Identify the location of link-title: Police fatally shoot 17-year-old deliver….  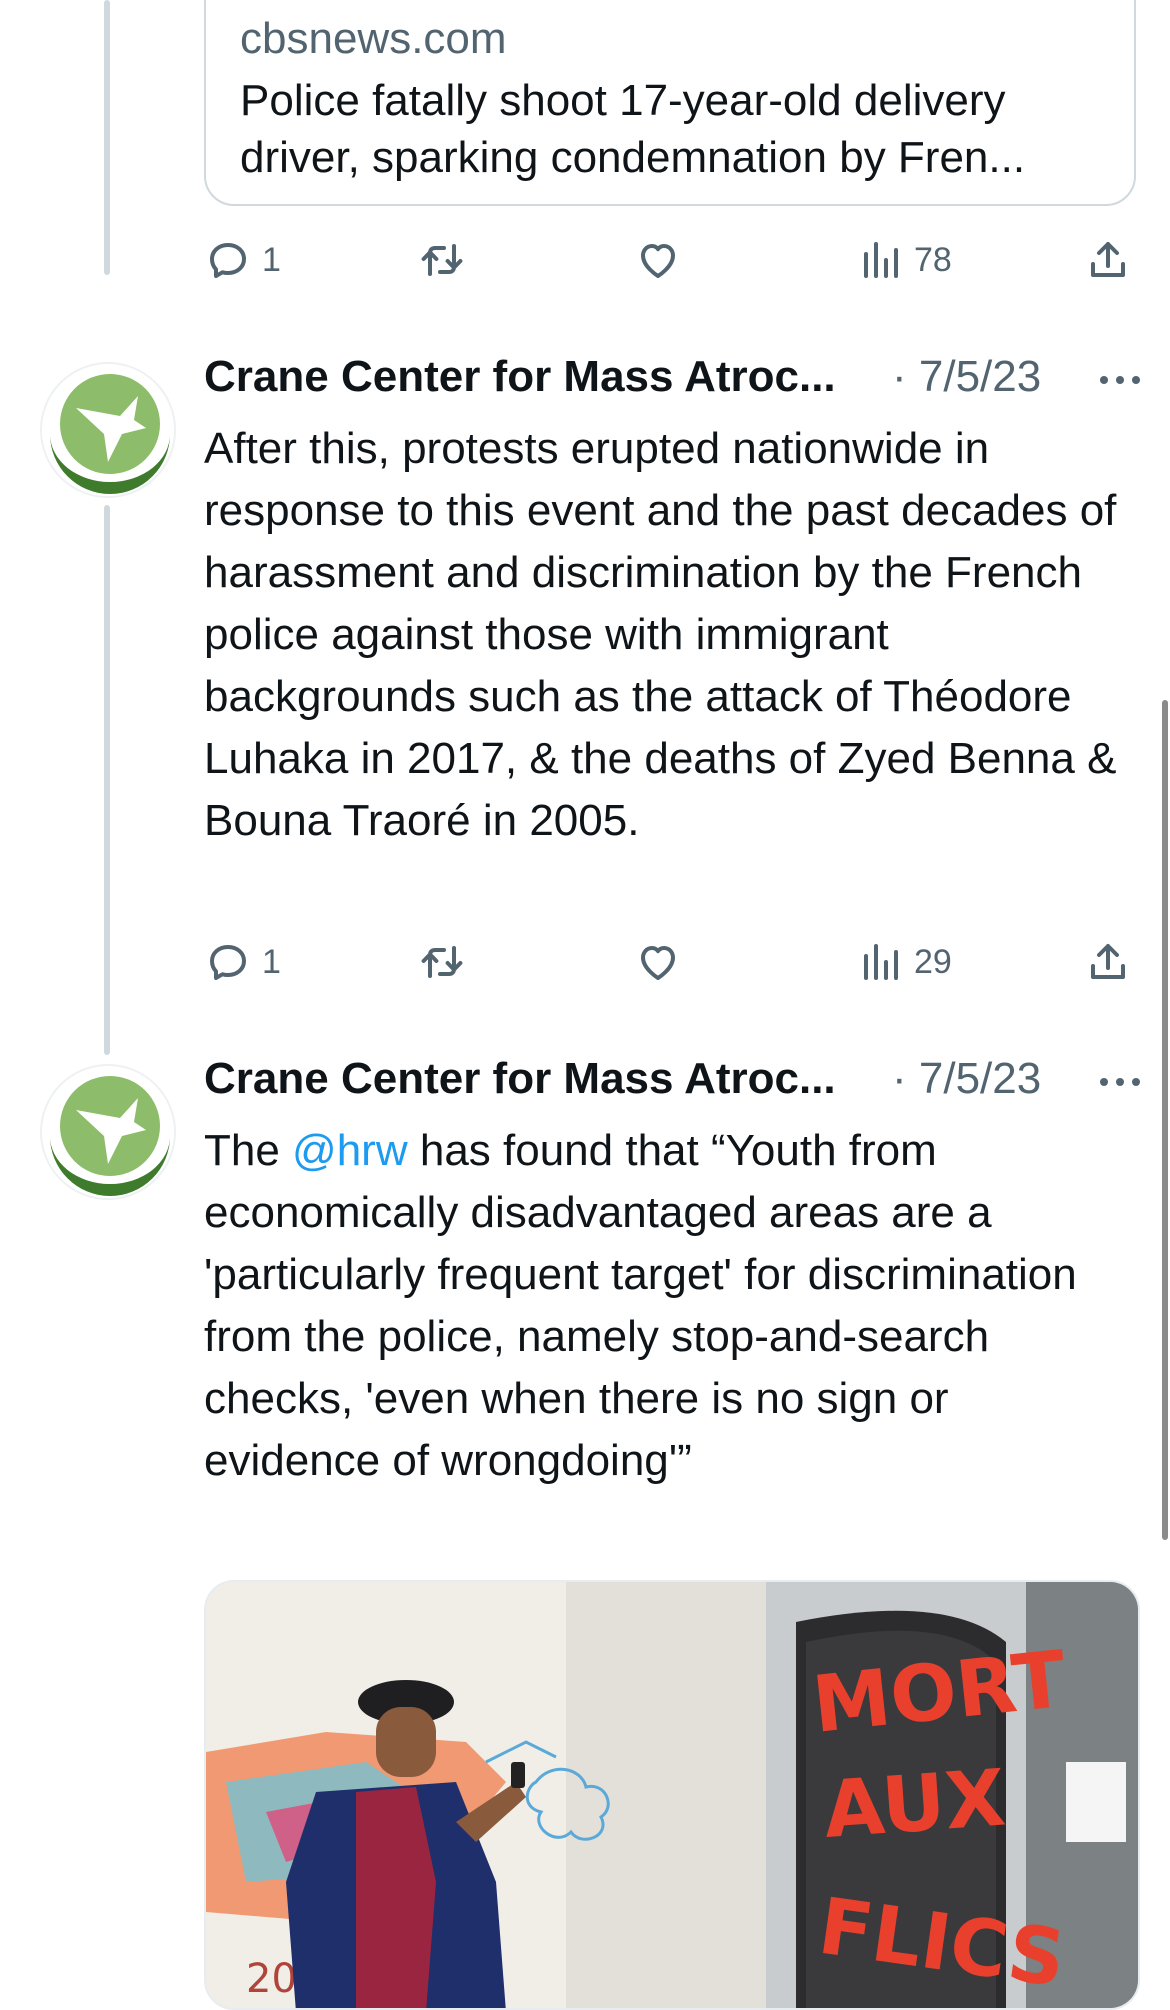
(633, 129).